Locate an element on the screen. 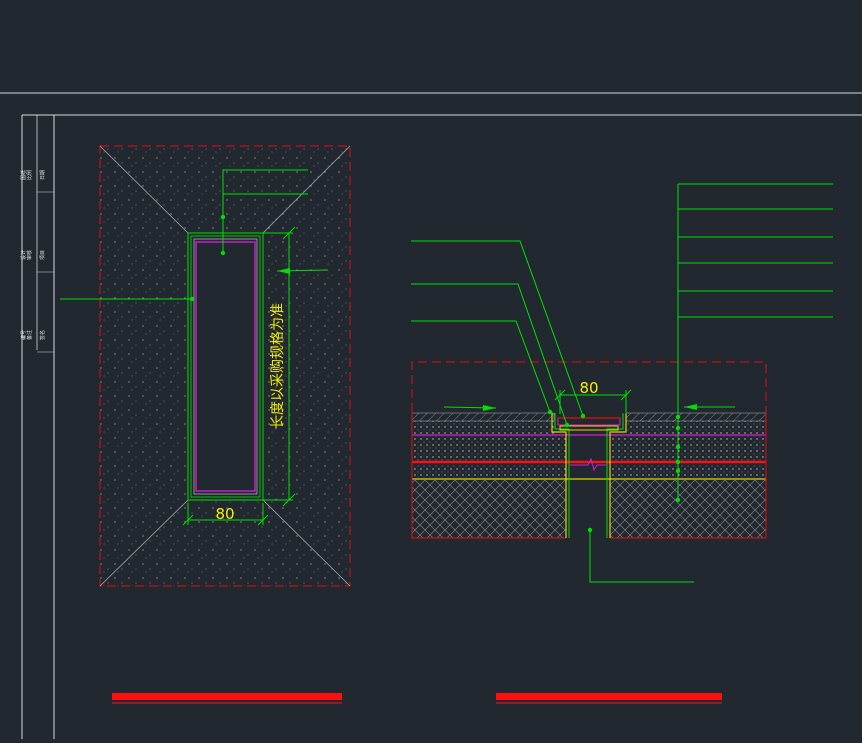  title-block-cell: 备注 is located at coordinates (29, 335).